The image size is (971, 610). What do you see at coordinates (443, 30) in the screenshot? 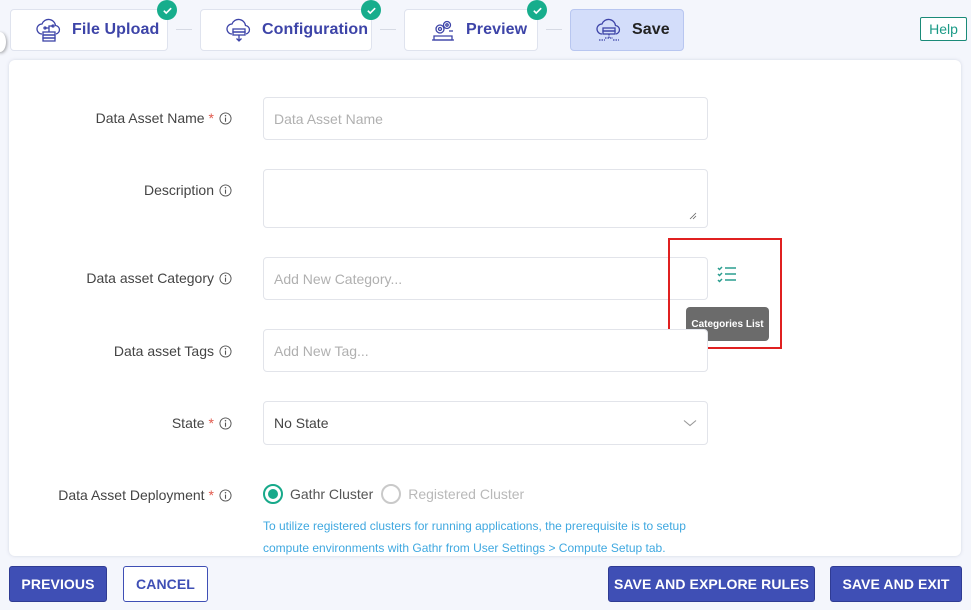
I see `preview-gears-icon` at bounding box center [443, 30].